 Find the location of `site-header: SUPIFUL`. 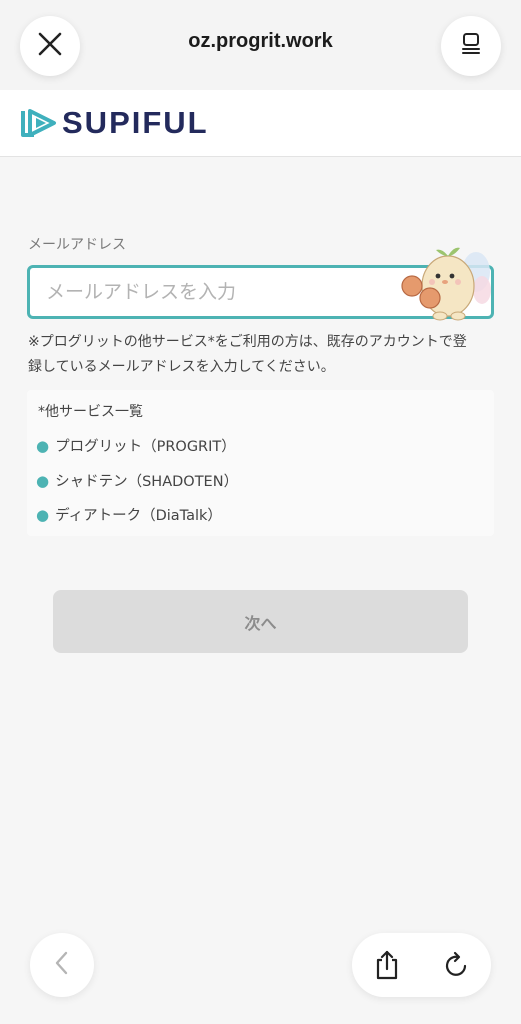

site-header: SUPIFUL is located at coordinates (260, 123).